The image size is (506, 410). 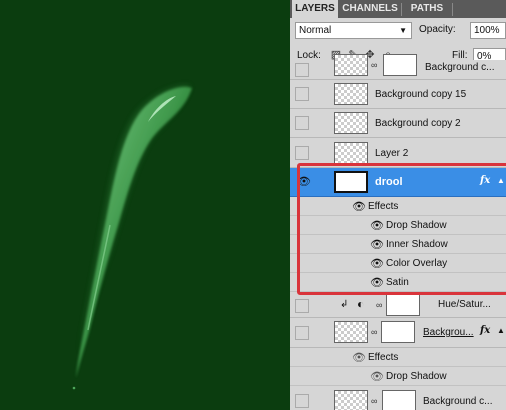 I want to click on layer-row: Layer 2, so click(x=398, y=153).